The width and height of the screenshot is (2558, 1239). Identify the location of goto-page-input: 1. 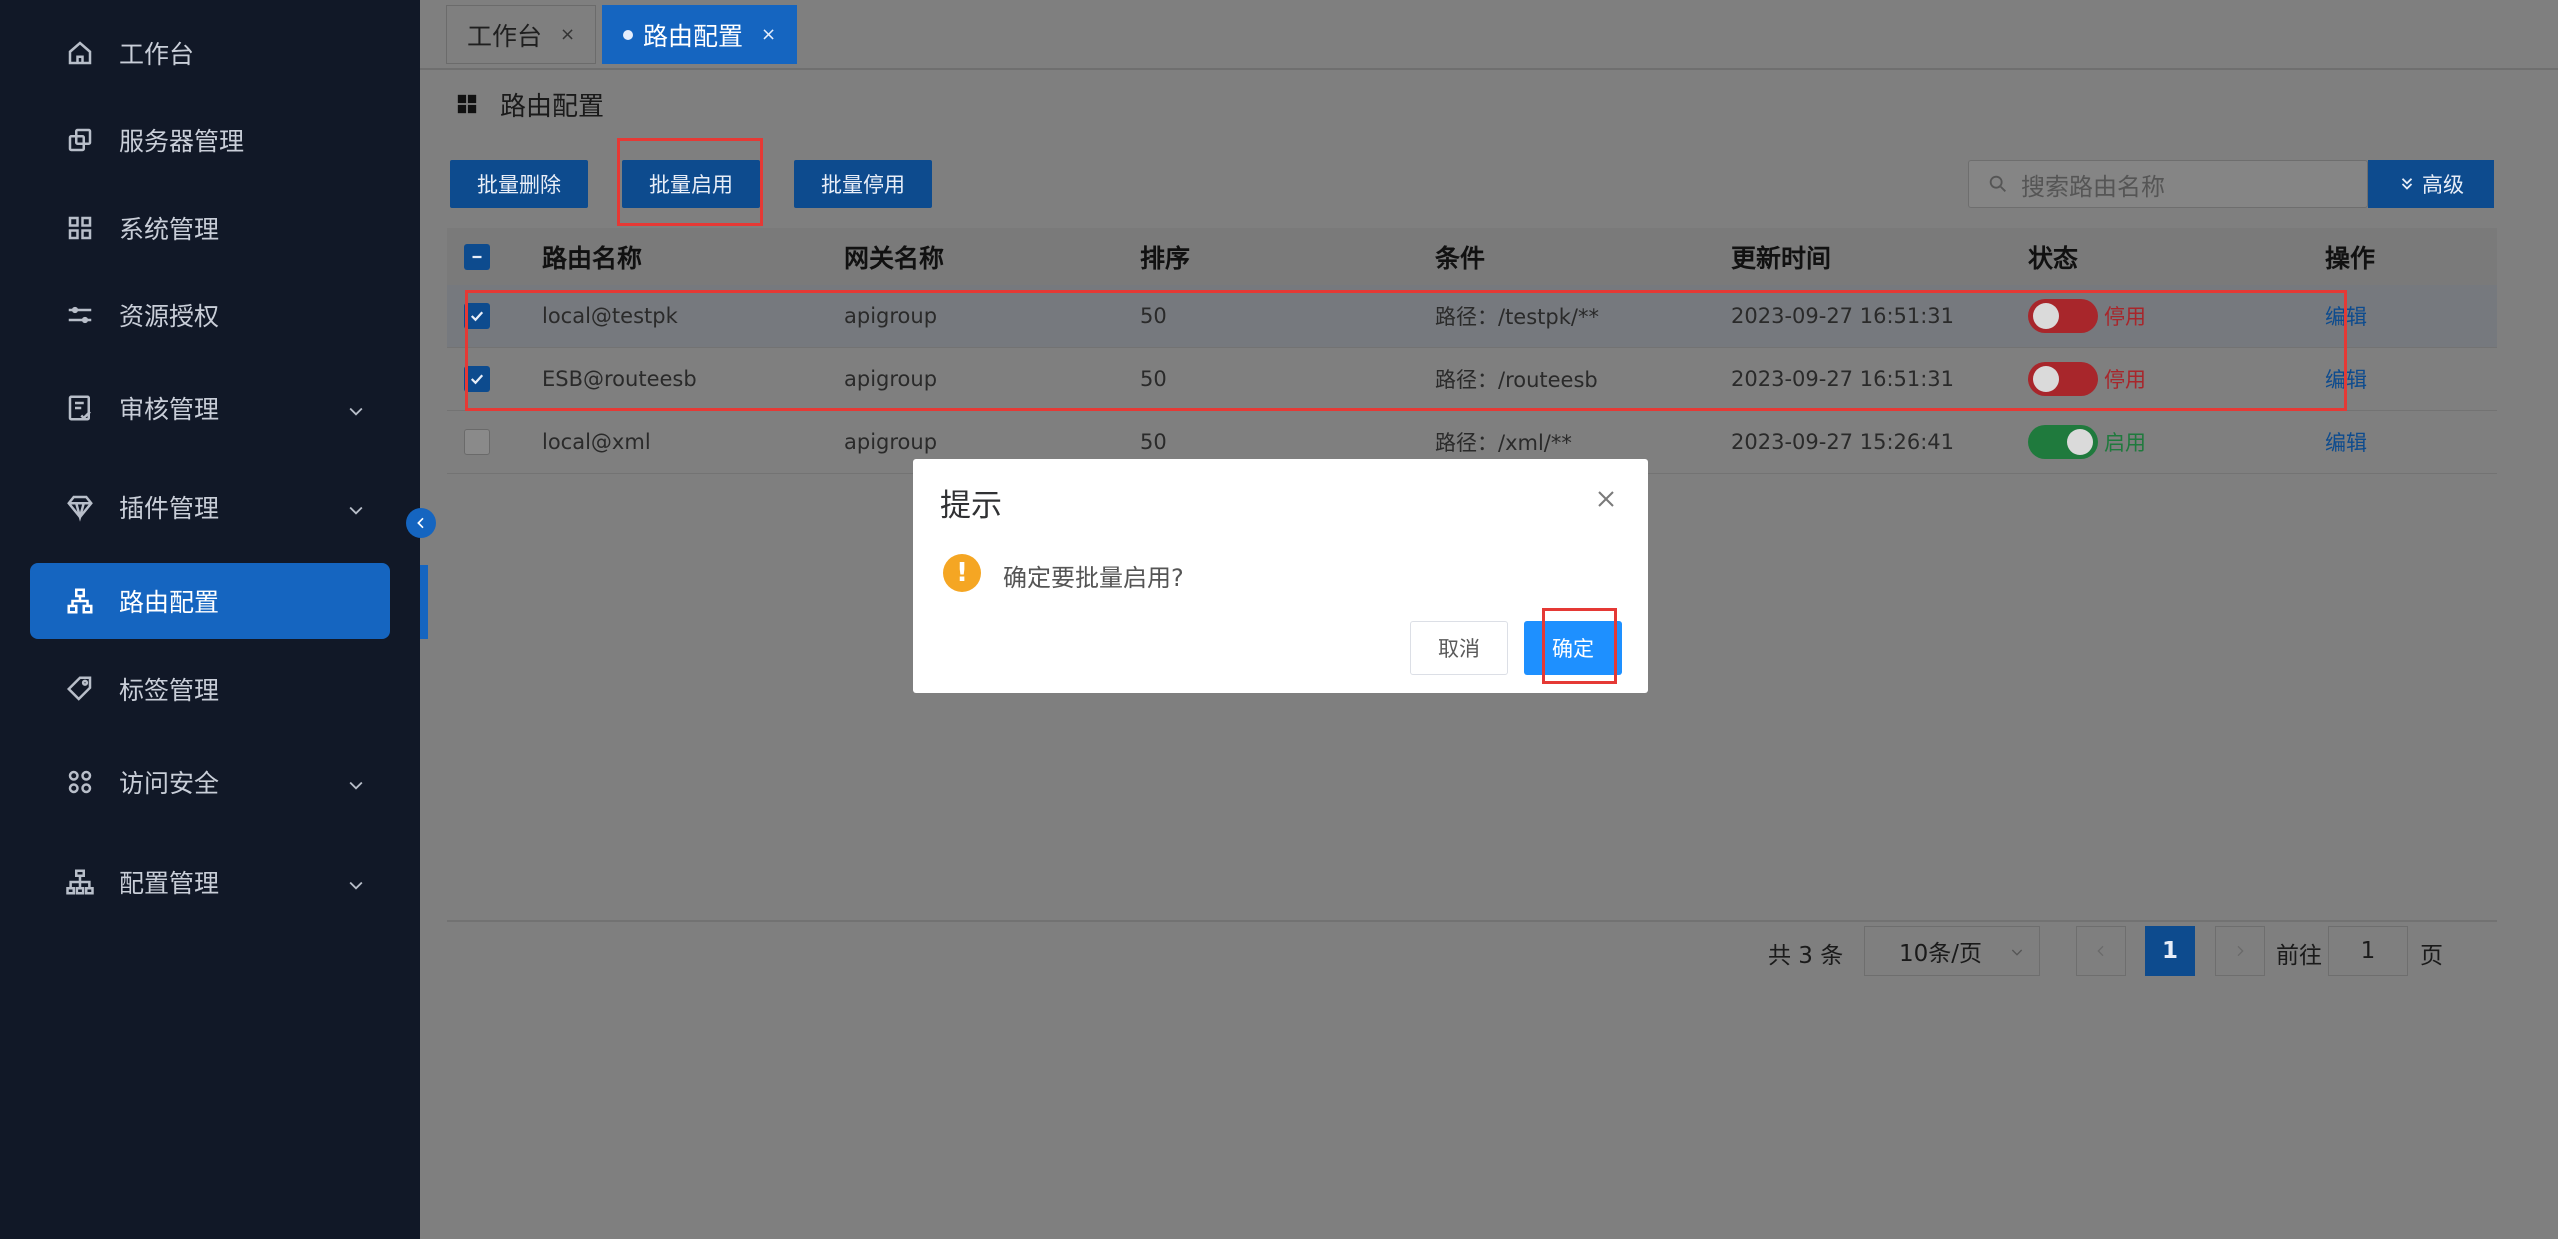
(2368, 951).